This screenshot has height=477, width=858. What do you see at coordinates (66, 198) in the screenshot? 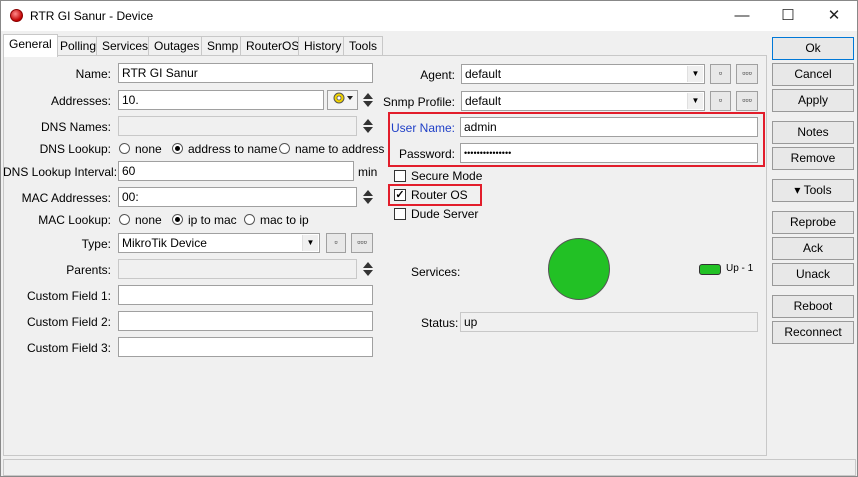
I see `mac-addresses-label: MAC Addresses:` at bounding box center [66, 198].